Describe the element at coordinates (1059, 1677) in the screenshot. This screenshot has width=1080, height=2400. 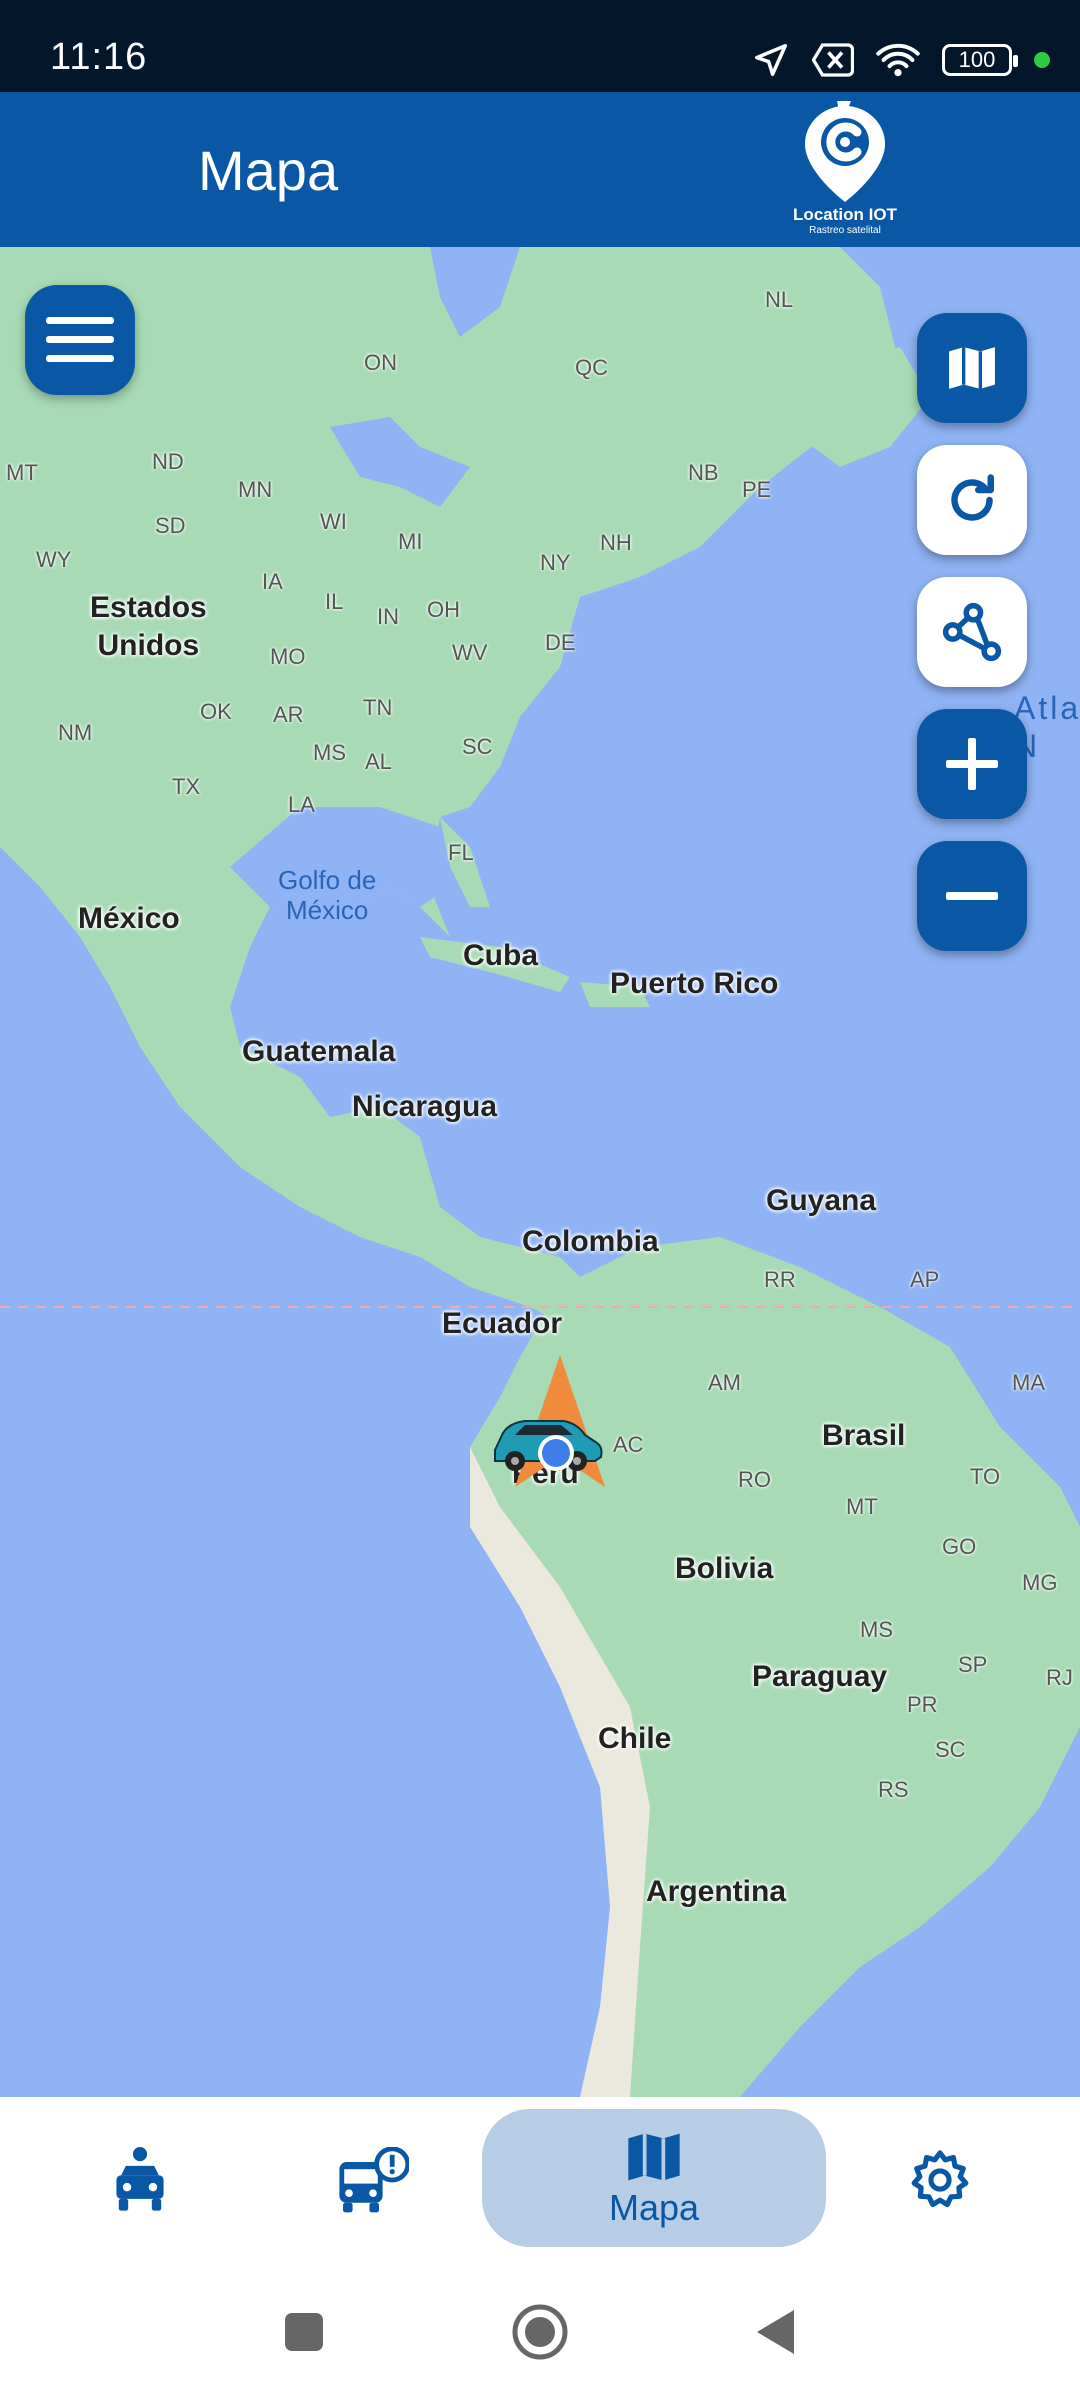
I see `label-region: RJ` at that location.